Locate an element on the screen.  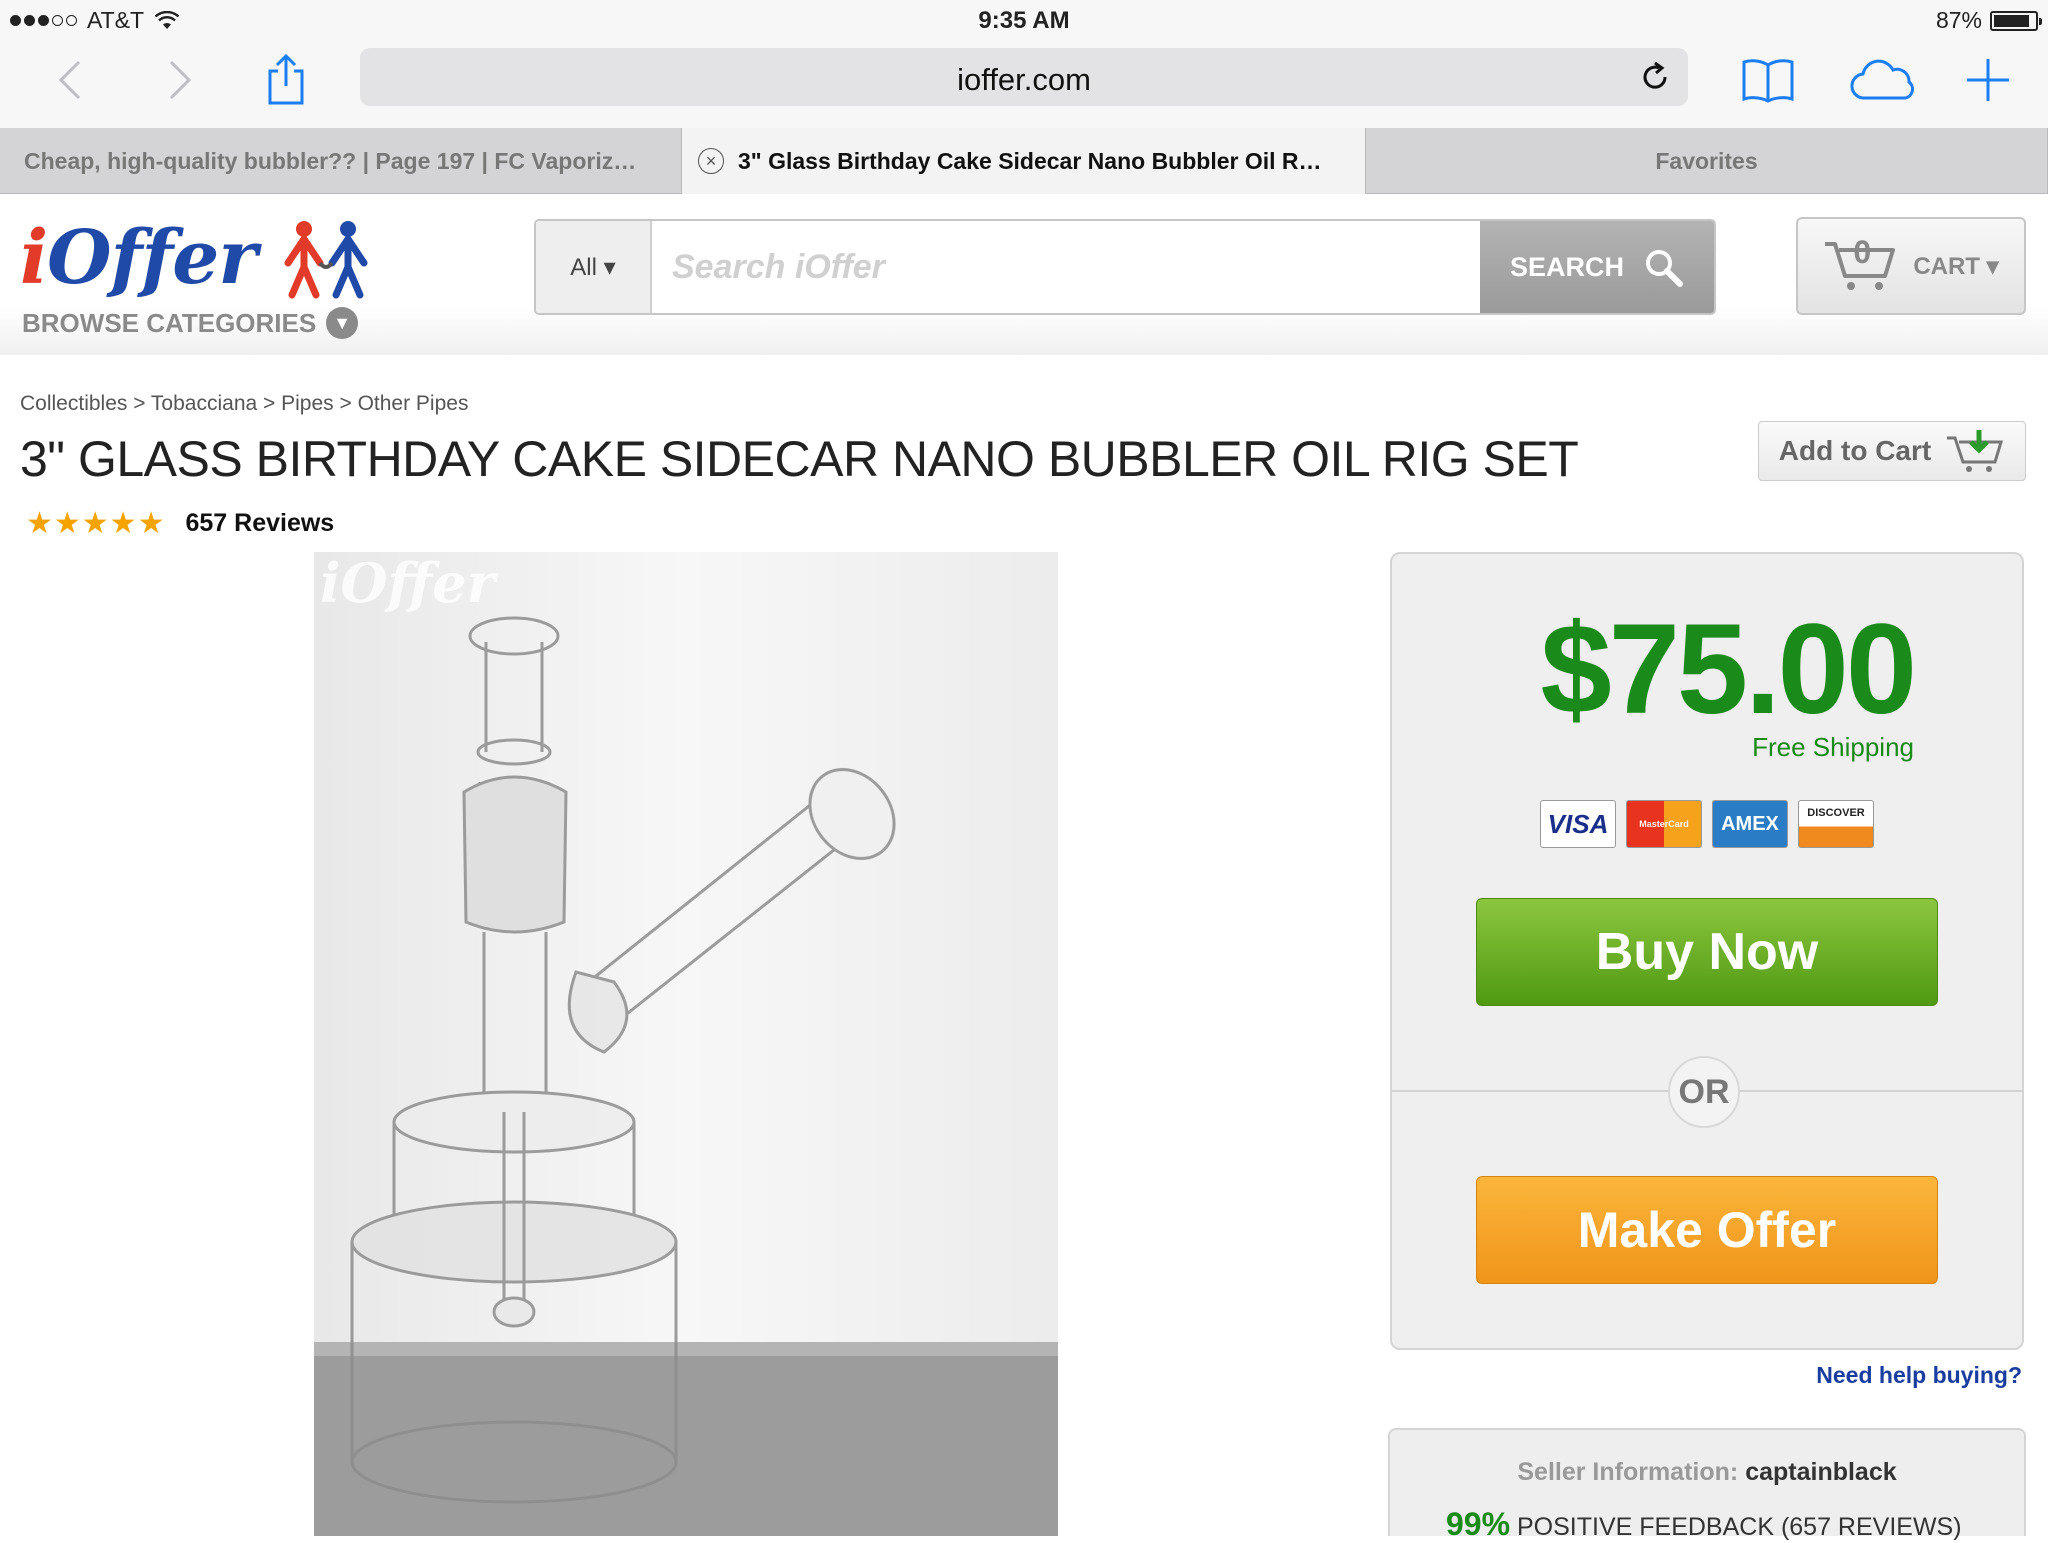
logo-people-icon is located at coordinates (326, 260).